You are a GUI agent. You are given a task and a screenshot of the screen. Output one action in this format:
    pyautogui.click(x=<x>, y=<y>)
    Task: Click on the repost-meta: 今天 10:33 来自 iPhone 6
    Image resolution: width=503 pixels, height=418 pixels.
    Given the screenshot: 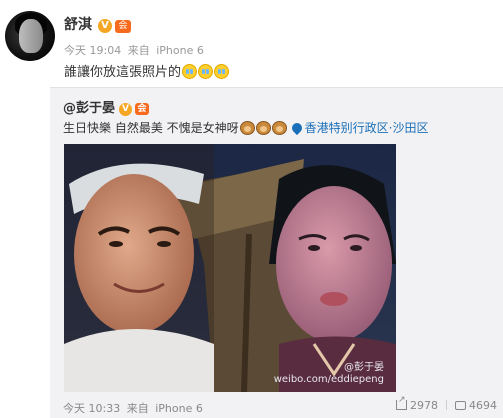 What is the action you would take?
    pyautogui.click(x=134, y=408)
    